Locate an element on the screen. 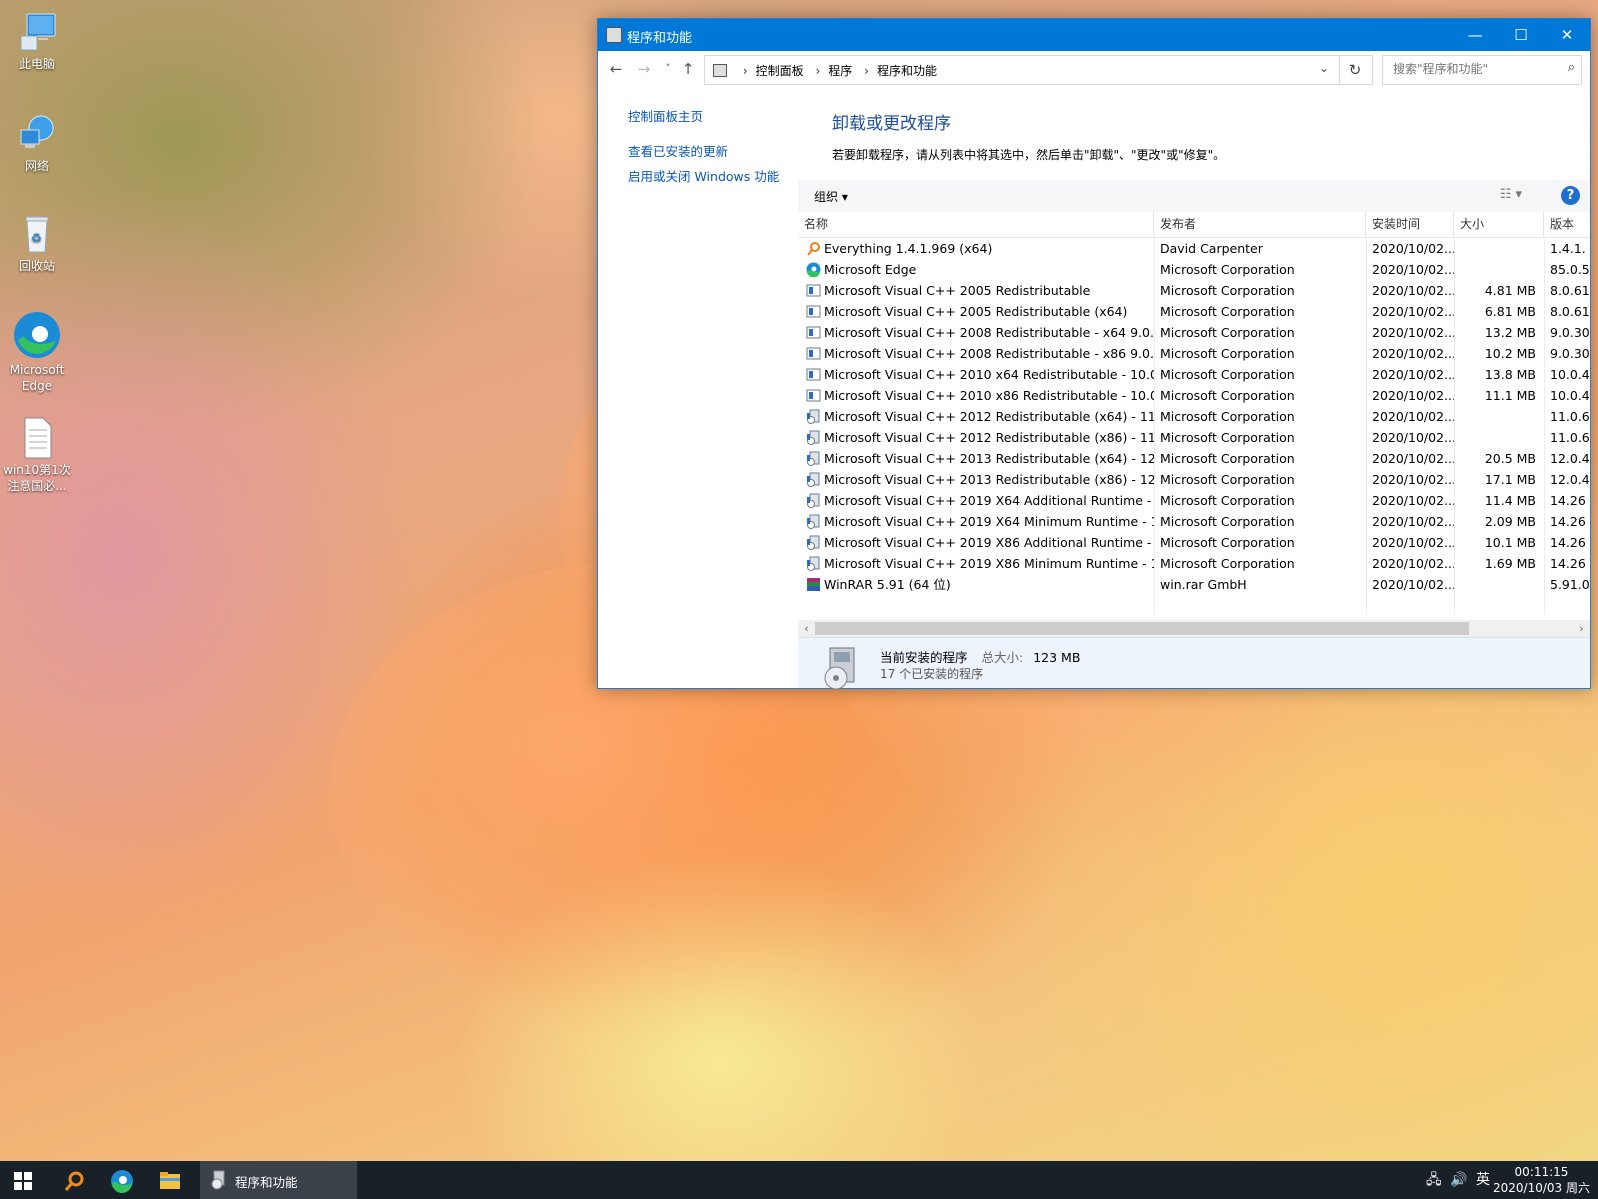 Image resolution: width=1598 pixels, height=1199 pixels. program-version: 10.0.4 is located at coordinates (1570, 395).